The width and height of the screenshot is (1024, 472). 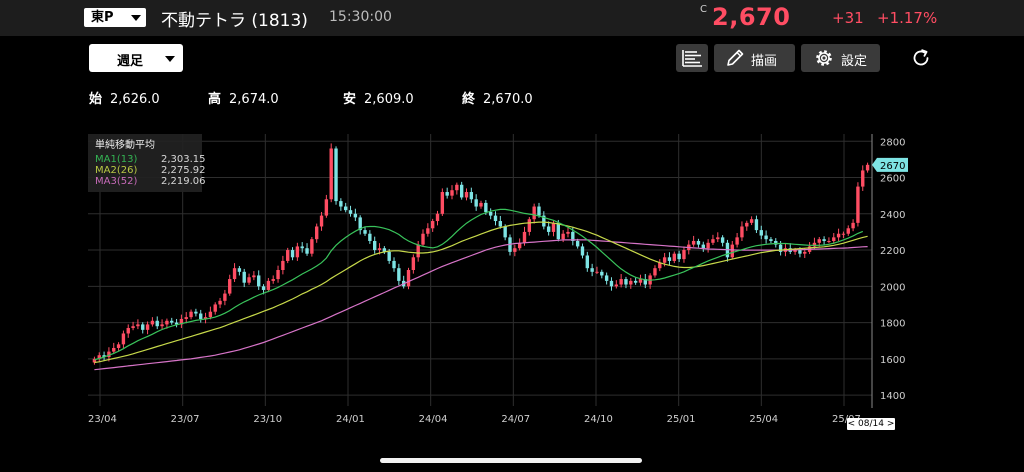 I want to click on legend-ma2-label: MA2(26), so click(x=116, y=170).